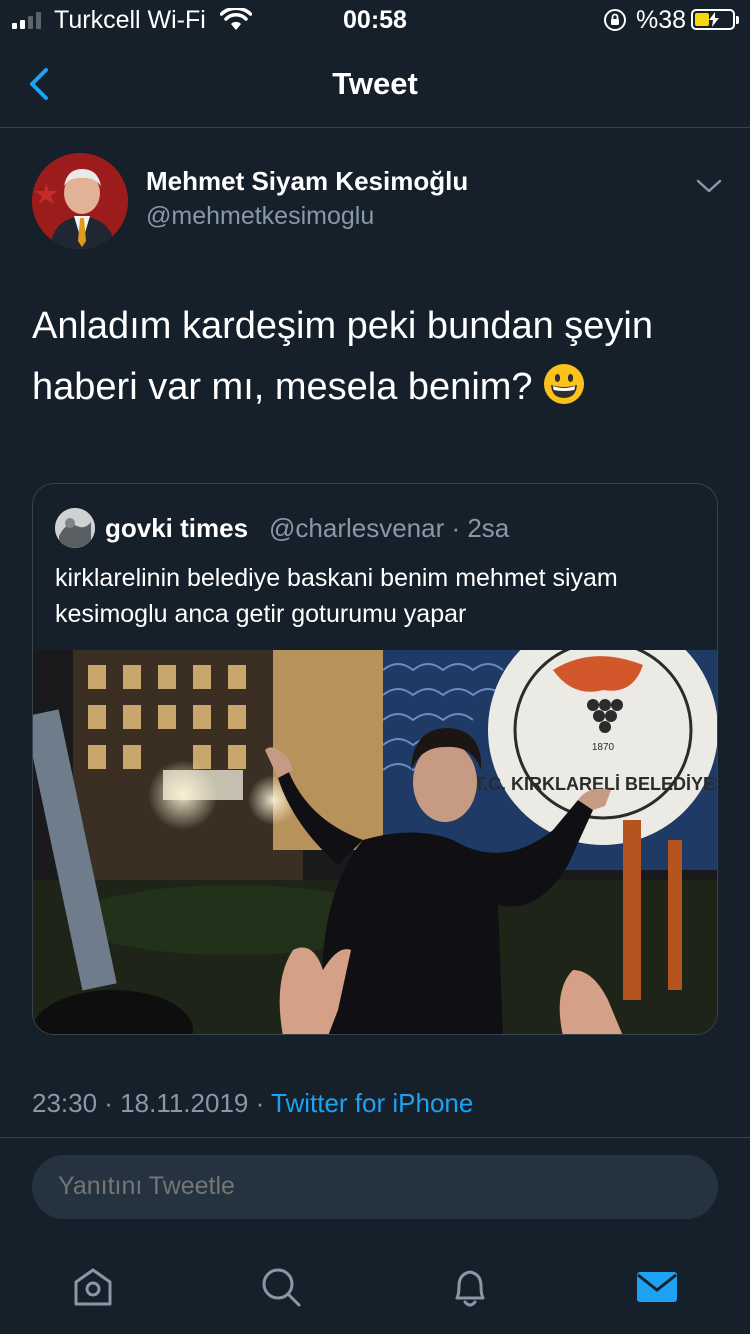 The width and height of the screenshot is (750, 1334). Describe the element at coordinates (657, 1287) in the screenshot. I see `messages-icon` at that location.